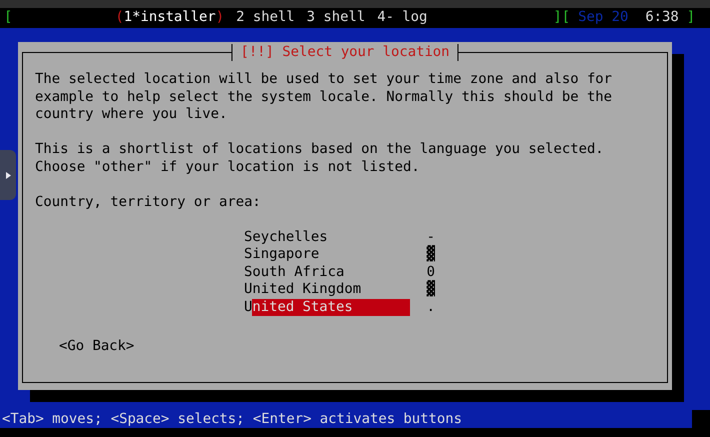  Describe the element at coordinates (603, 18) in the screenshot. I see `date-text: Sep 20` at that location.